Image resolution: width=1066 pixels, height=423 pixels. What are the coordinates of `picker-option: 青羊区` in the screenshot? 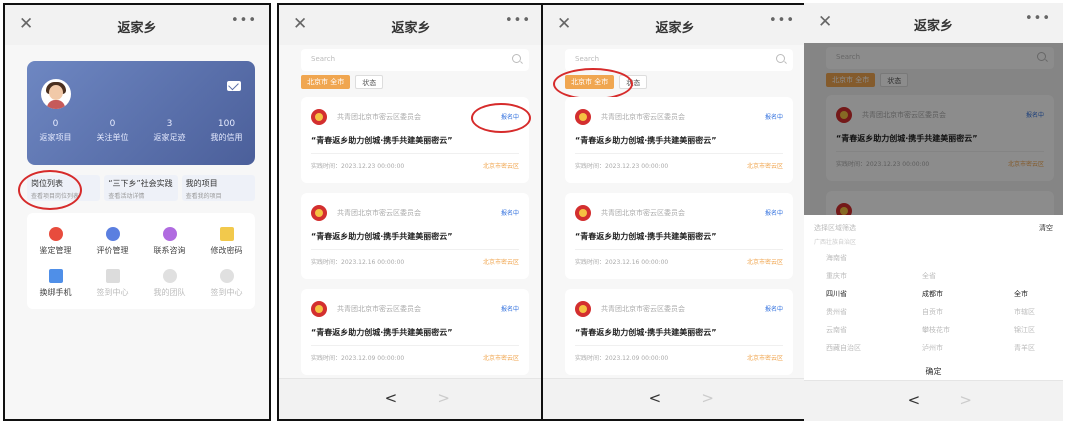 It's located at (1024, 352).